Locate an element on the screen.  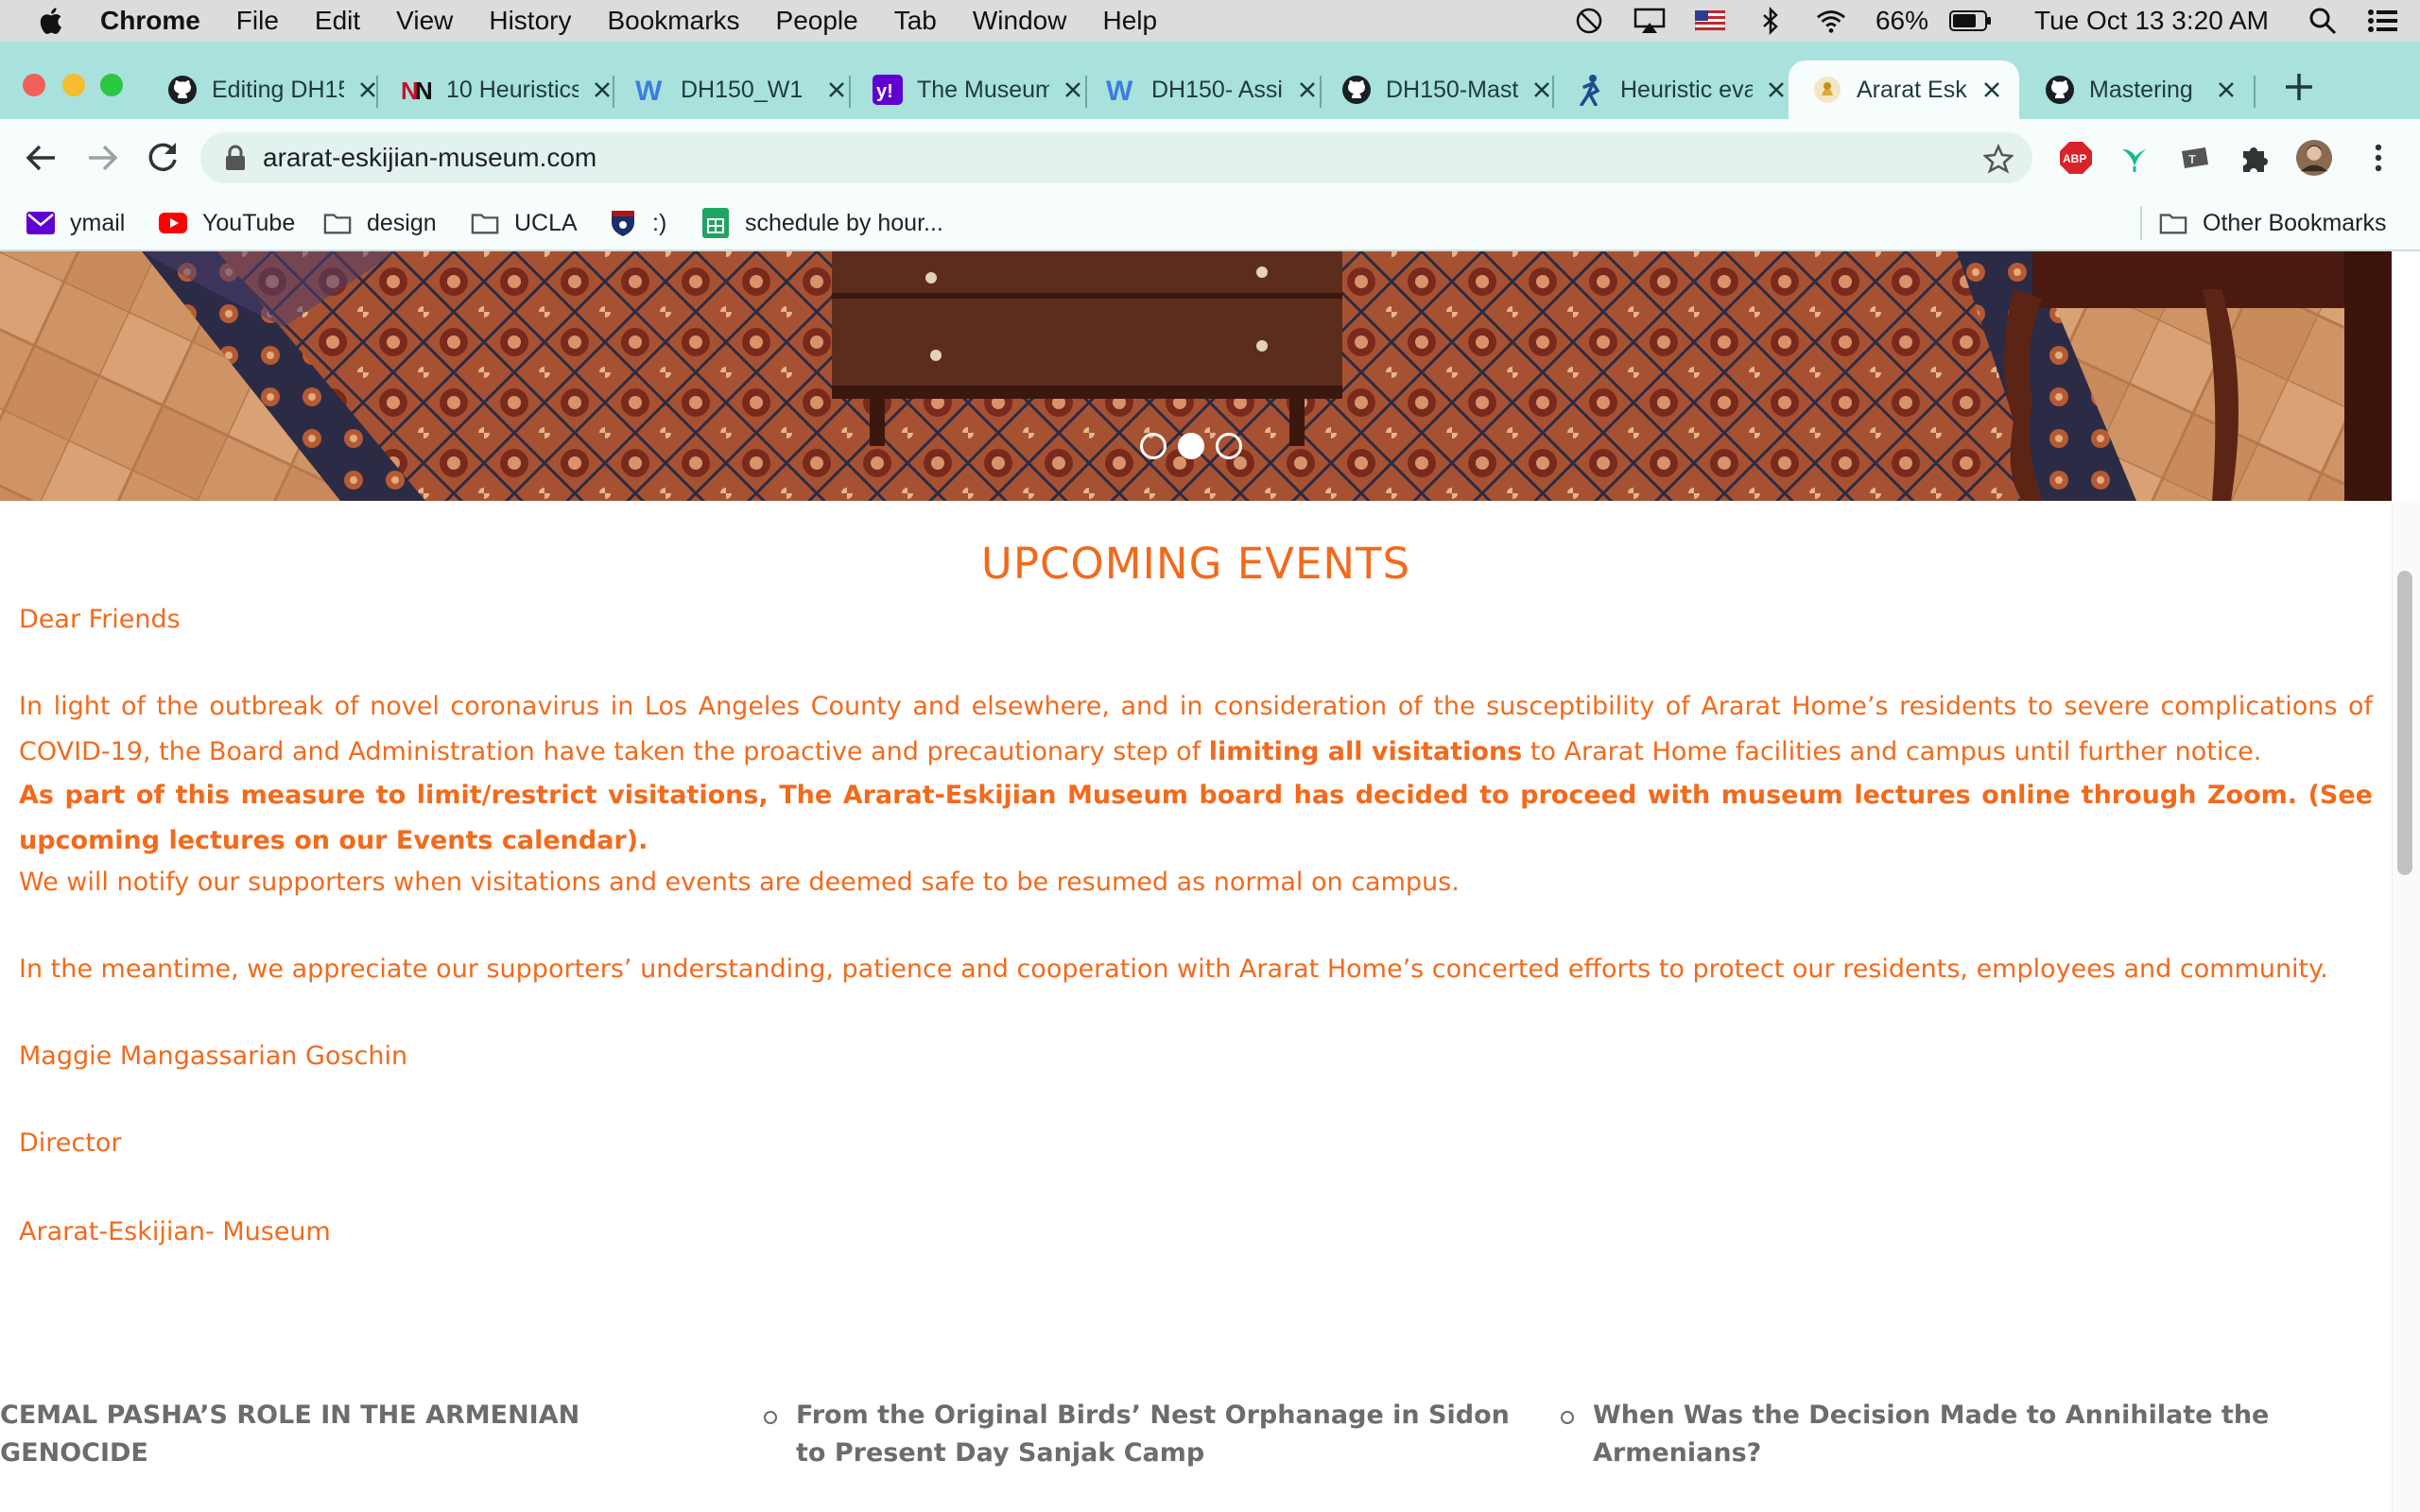
bookmark-youtube: YouTube is located at coordinates (227, 223).